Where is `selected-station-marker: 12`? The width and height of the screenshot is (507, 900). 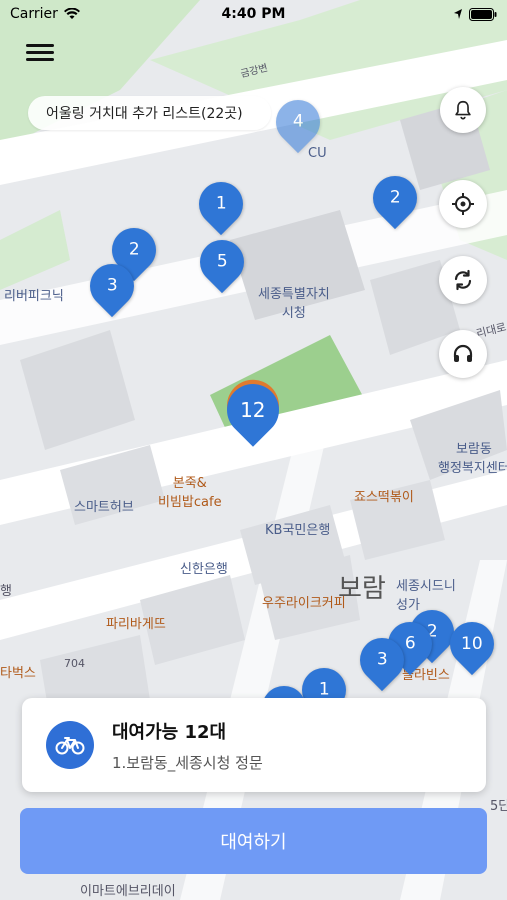
selected-station-marker: 12 is located at coordinates (253, 410).